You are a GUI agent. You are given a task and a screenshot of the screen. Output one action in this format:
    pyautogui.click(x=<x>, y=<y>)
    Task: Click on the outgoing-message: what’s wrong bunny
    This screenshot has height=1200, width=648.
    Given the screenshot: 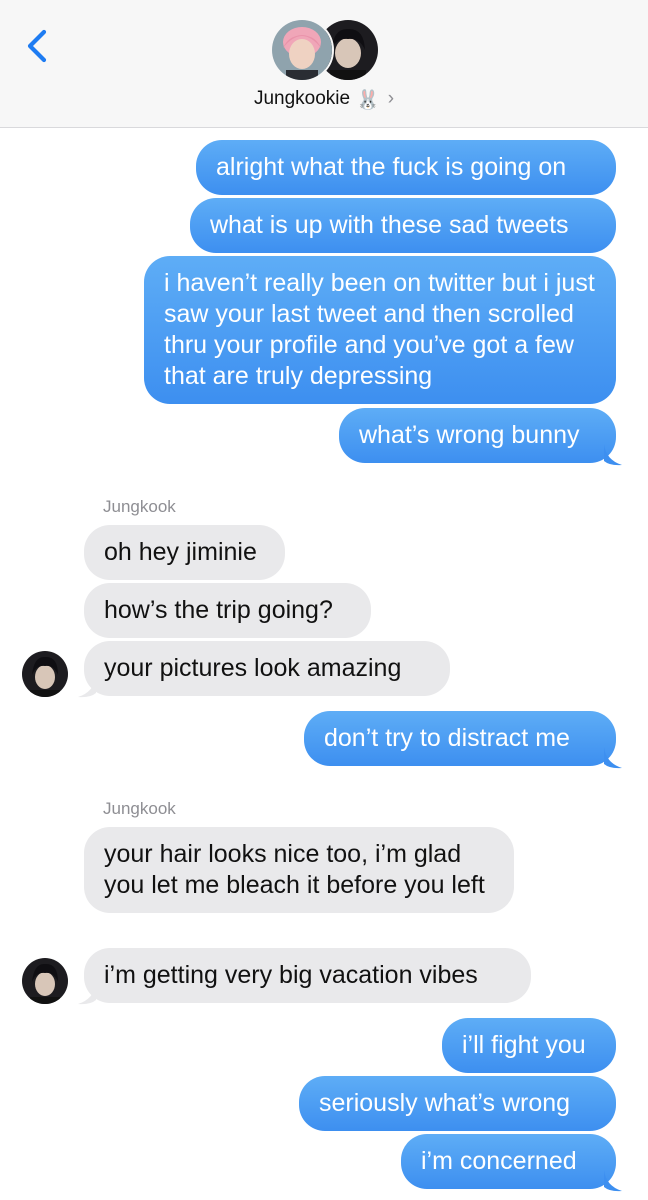 What is the action you would take?
    pyautogui.click(x=477, y=435)
    